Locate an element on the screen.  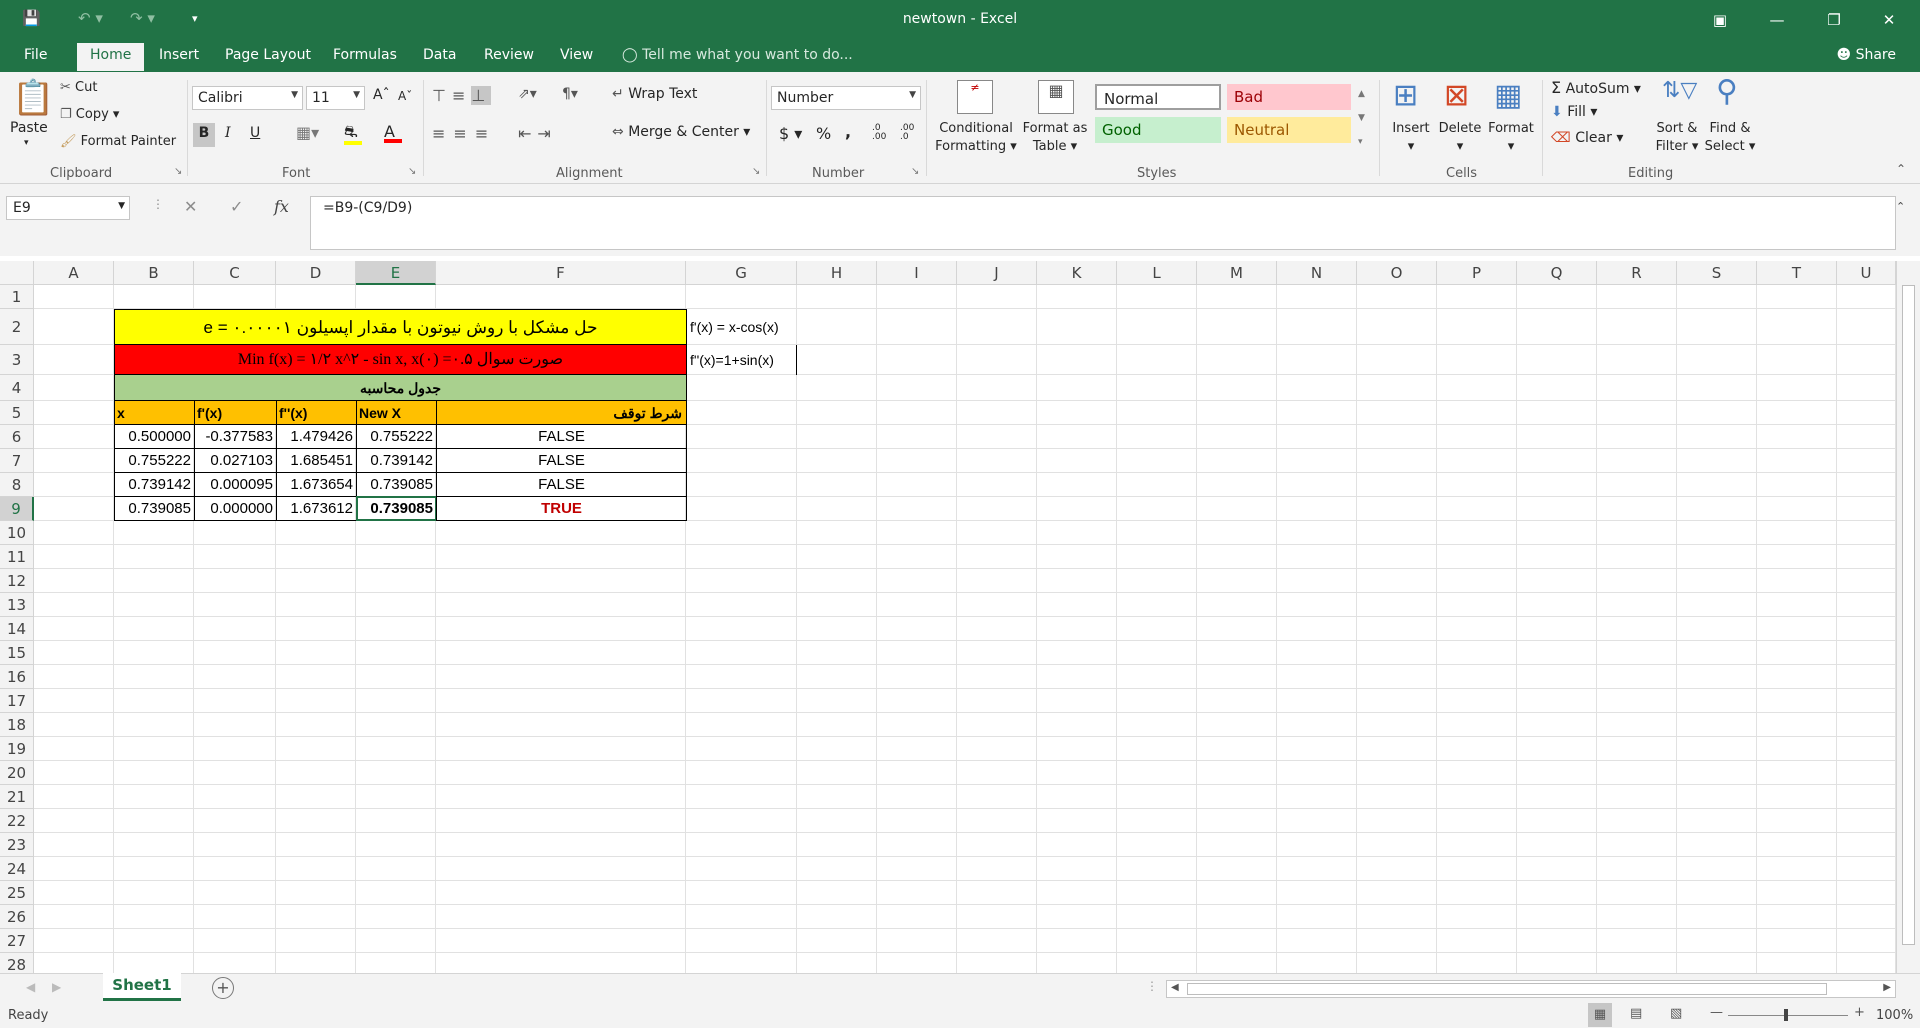
zoom-slider is located at coordinates (1788, 1015).